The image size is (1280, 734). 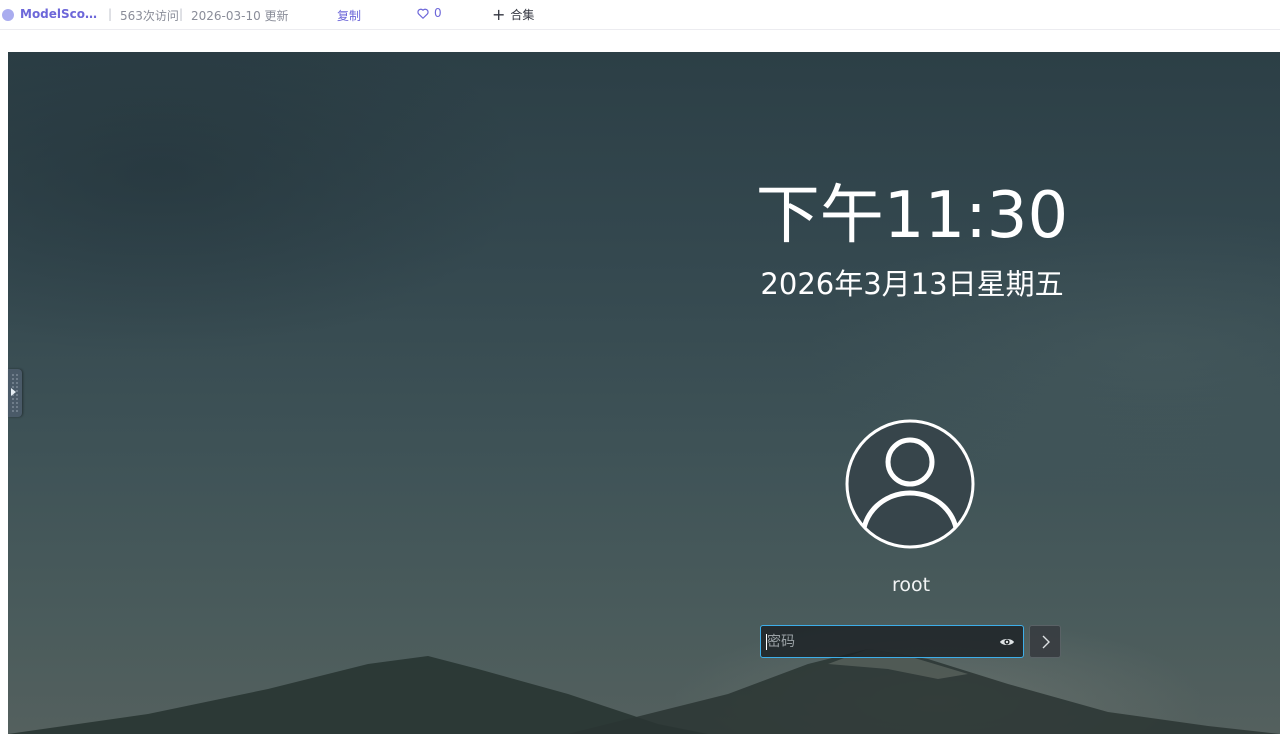 What do you see at coordinates (912, 284) in the screenshot?
I see `clock-date: 2026年3月13日星期五` at bounding box center [912, 284].